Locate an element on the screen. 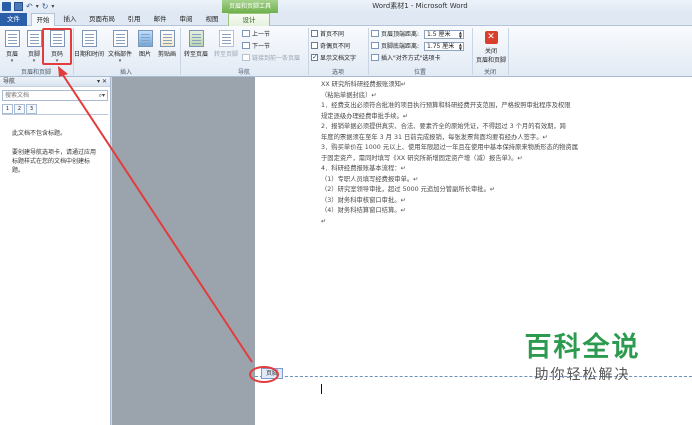 This screenshot has height=425, width=692. link-to-previous-button: 链接到前一条页眉 is located at coordinates (271, 59).